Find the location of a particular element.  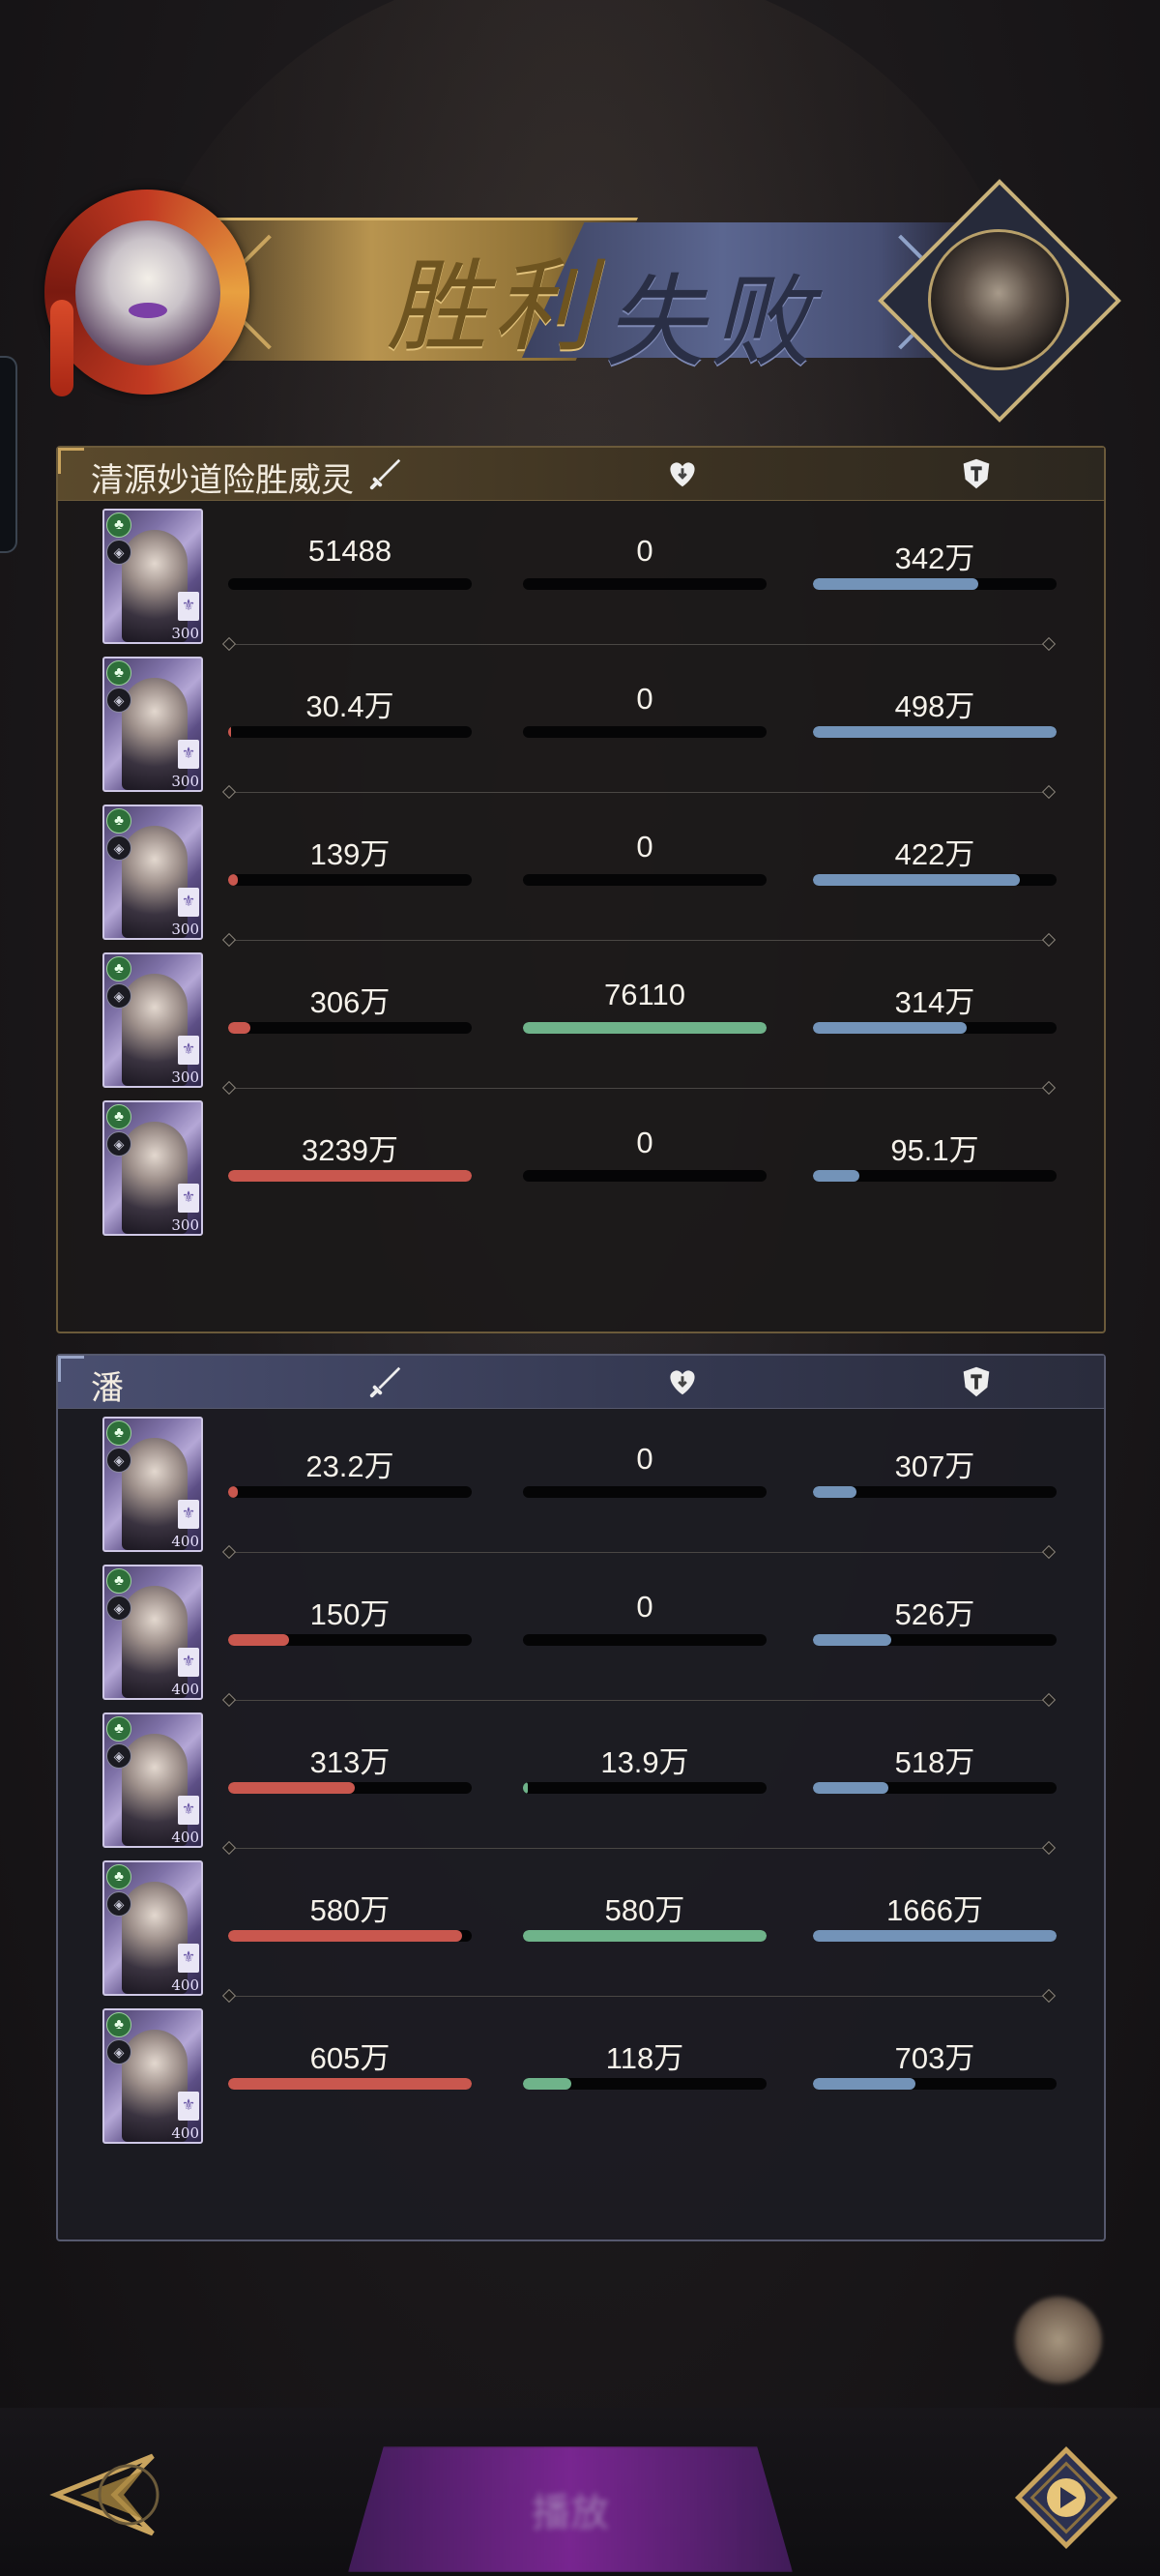

hero-stat-row: ♣ ◈ ⚜ 400 605万 118万 703万 is located at coordinates (581, 2078).